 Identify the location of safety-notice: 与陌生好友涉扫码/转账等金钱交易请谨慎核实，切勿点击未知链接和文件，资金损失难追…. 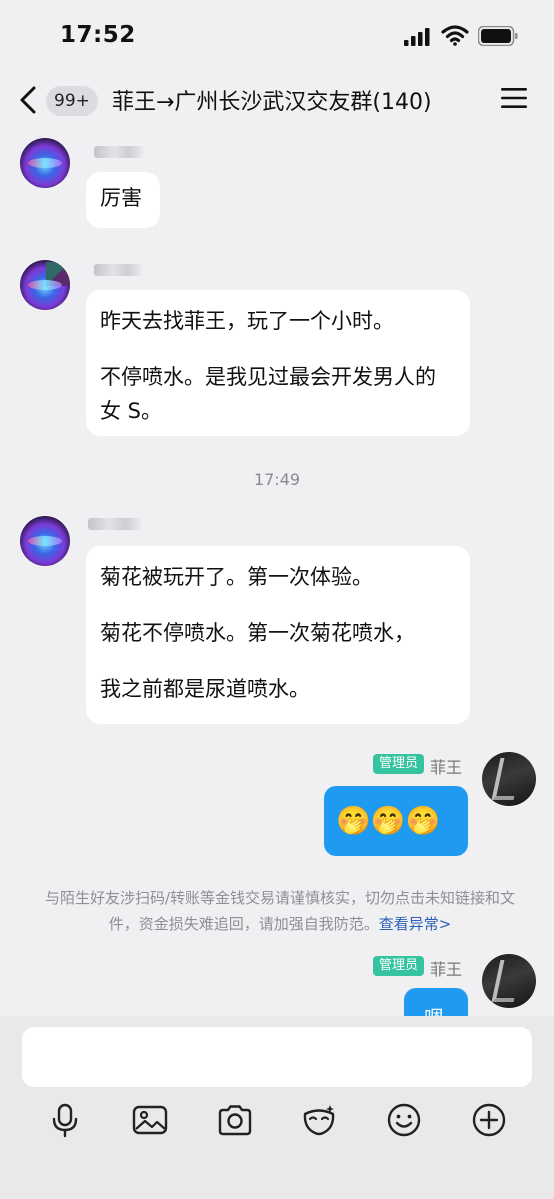
(280, 911).